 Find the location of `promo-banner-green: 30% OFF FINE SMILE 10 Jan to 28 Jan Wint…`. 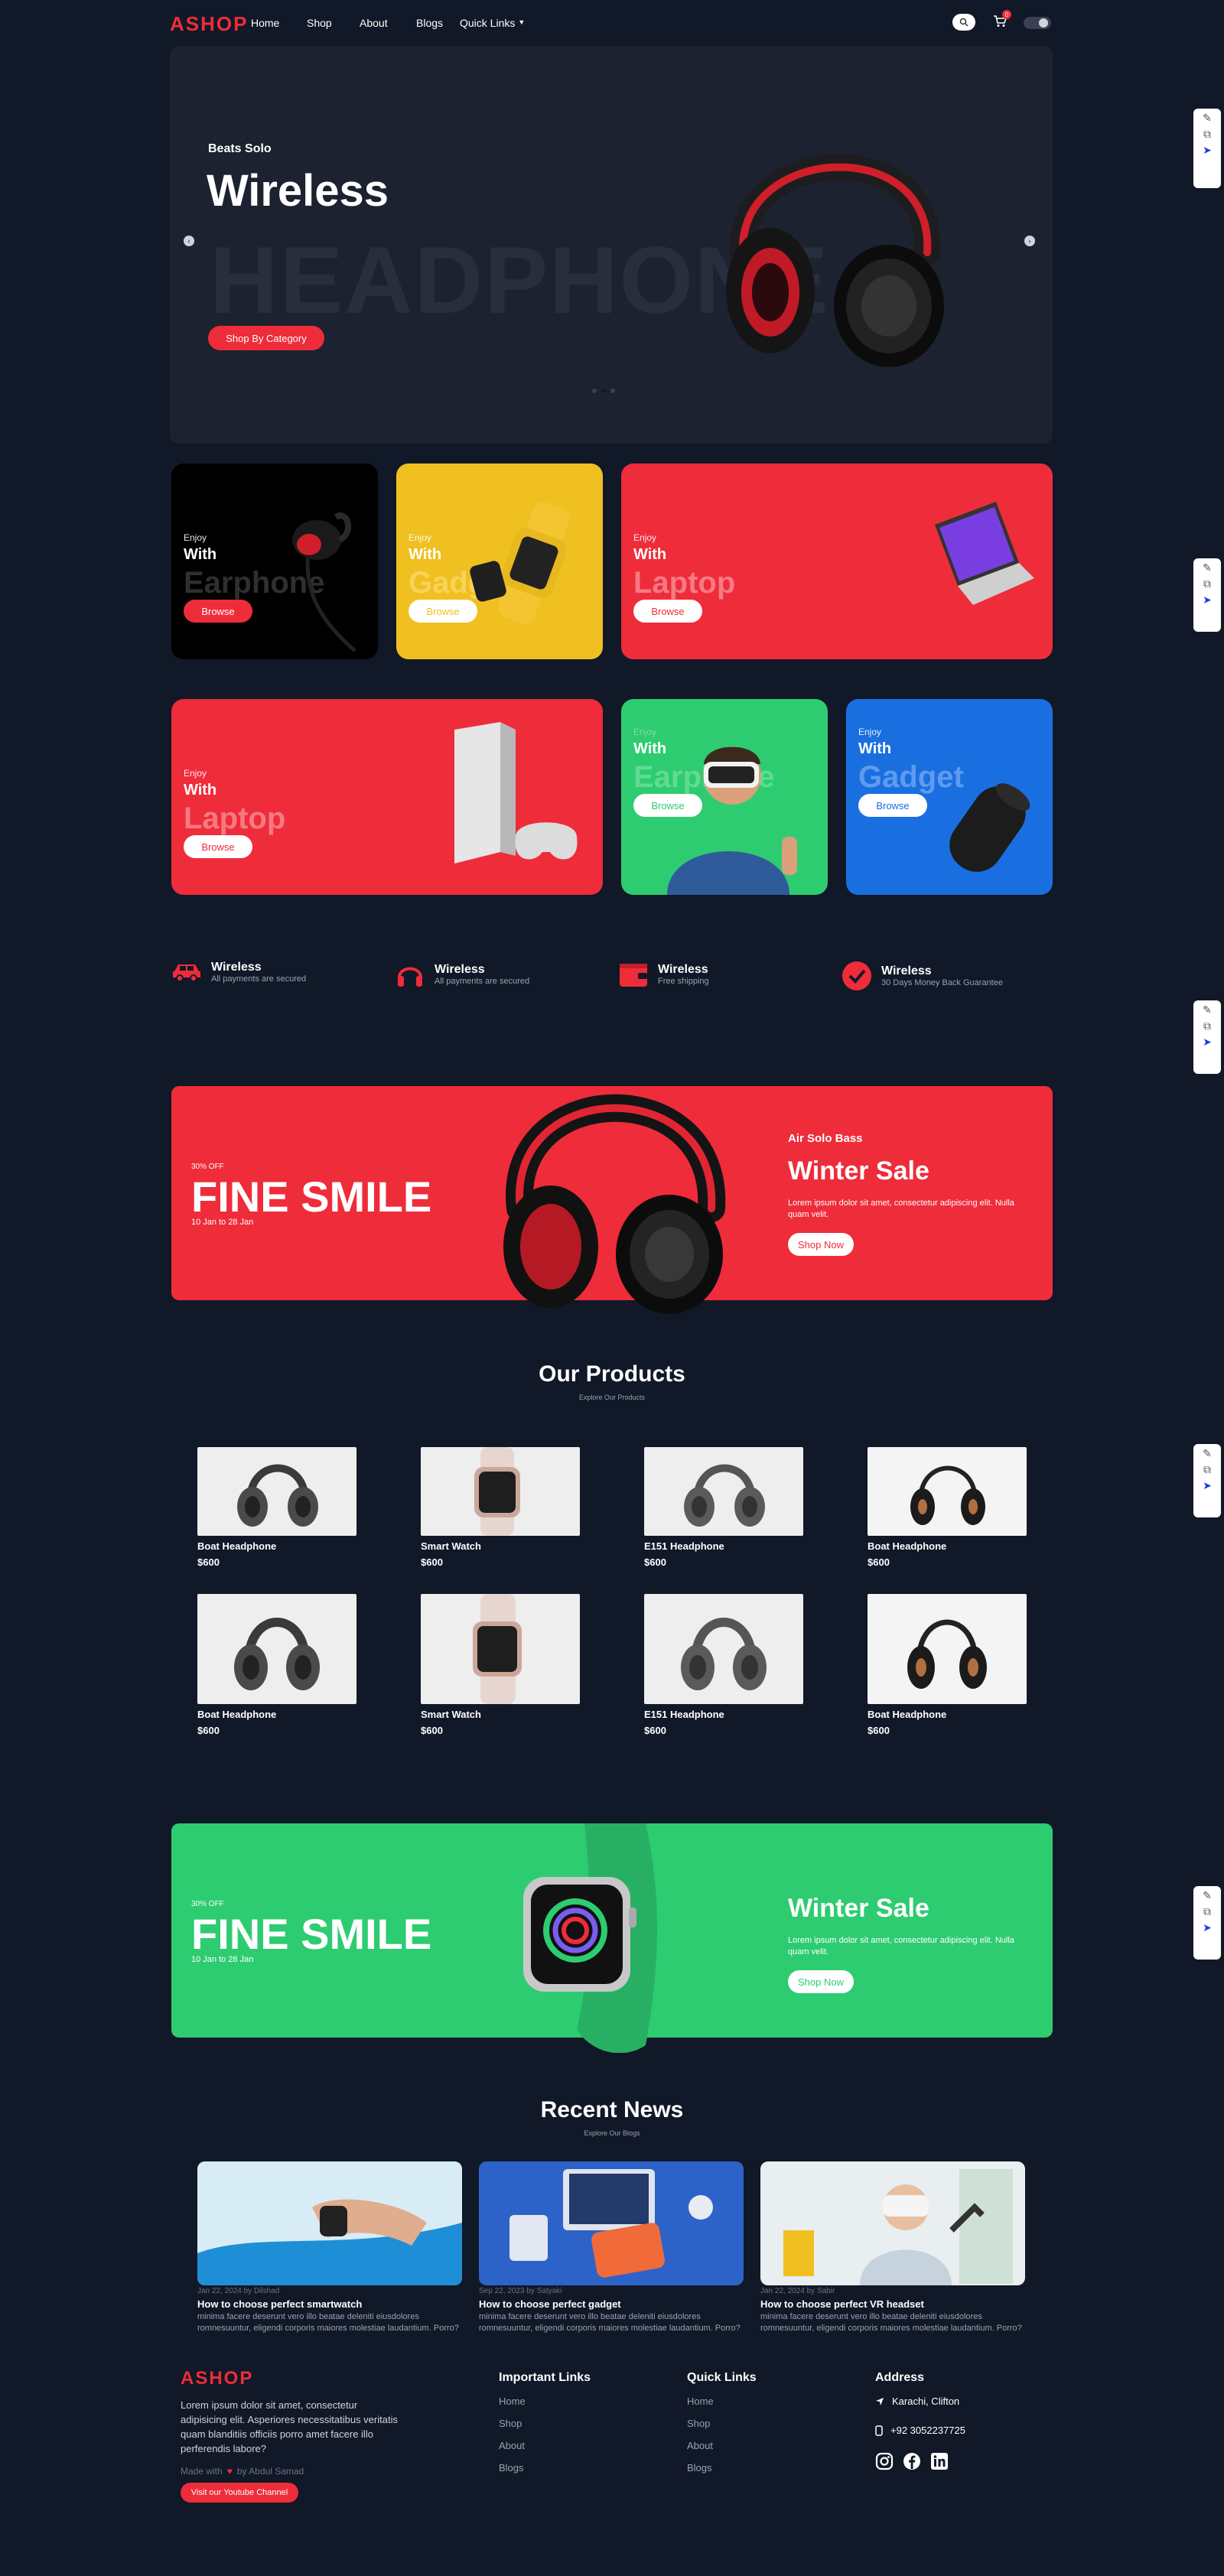

promo-banner-green: 30% OFF FINE SMILE 10 Jan to 28 Jan Wint… is located at coordinates (612, 1938).